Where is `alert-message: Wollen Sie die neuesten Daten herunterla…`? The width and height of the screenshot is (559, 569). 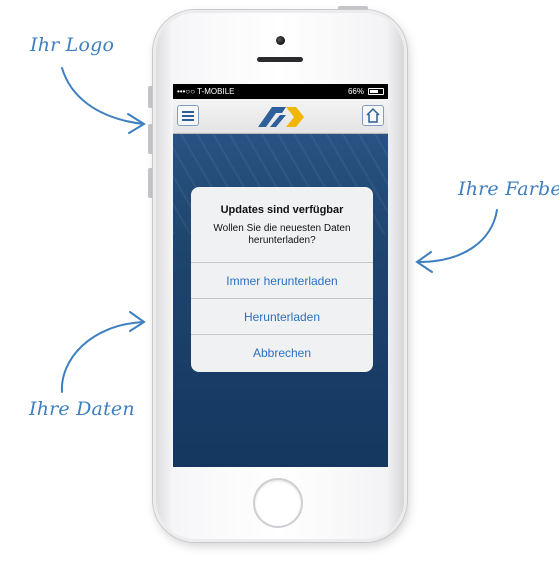 alert-message: Wollen Sie die neuesten Daten herunterla… is located at coordinates (282, 234).